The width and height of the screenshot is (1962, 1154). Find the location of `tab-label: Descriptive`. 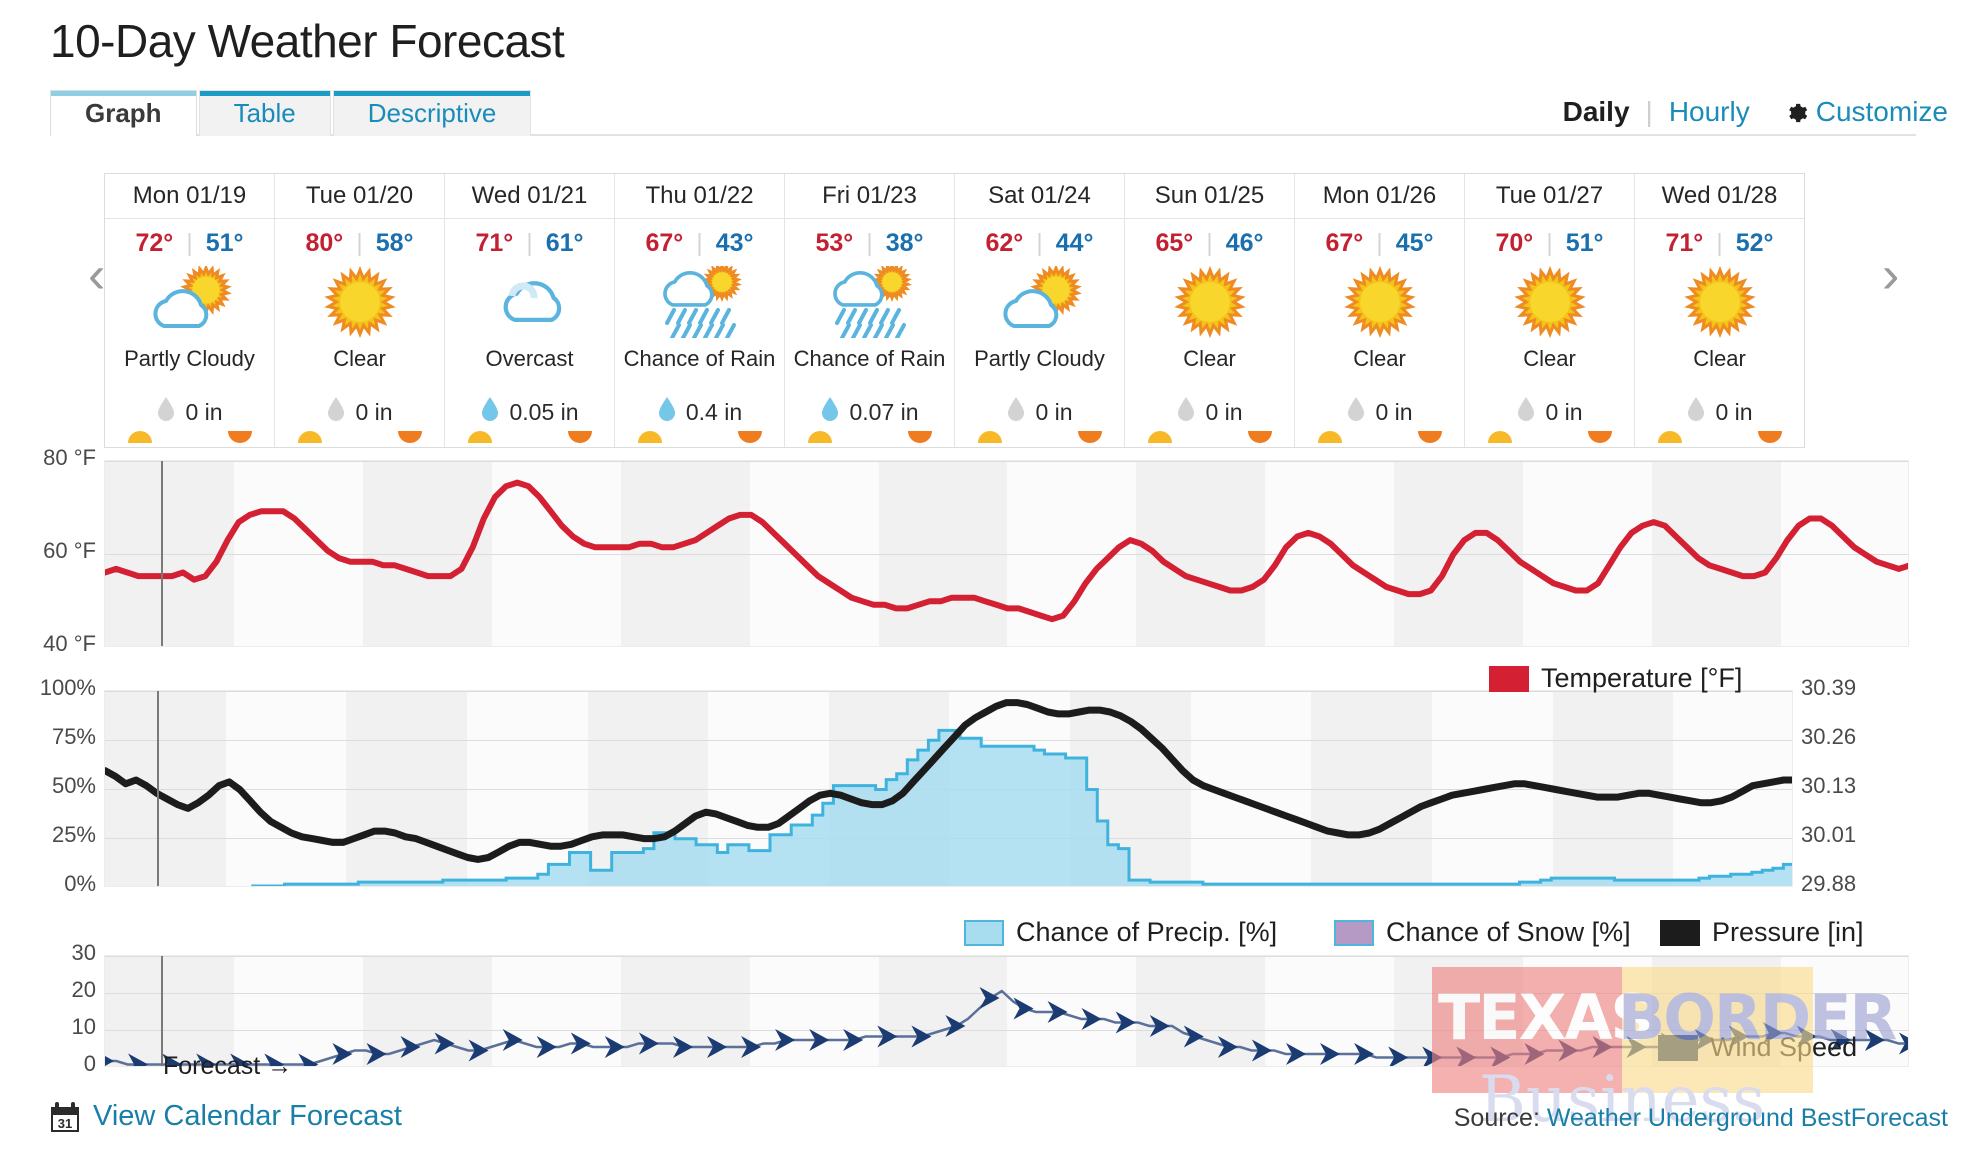

tab-label: Descriptive is located at coordinates (432, 113).